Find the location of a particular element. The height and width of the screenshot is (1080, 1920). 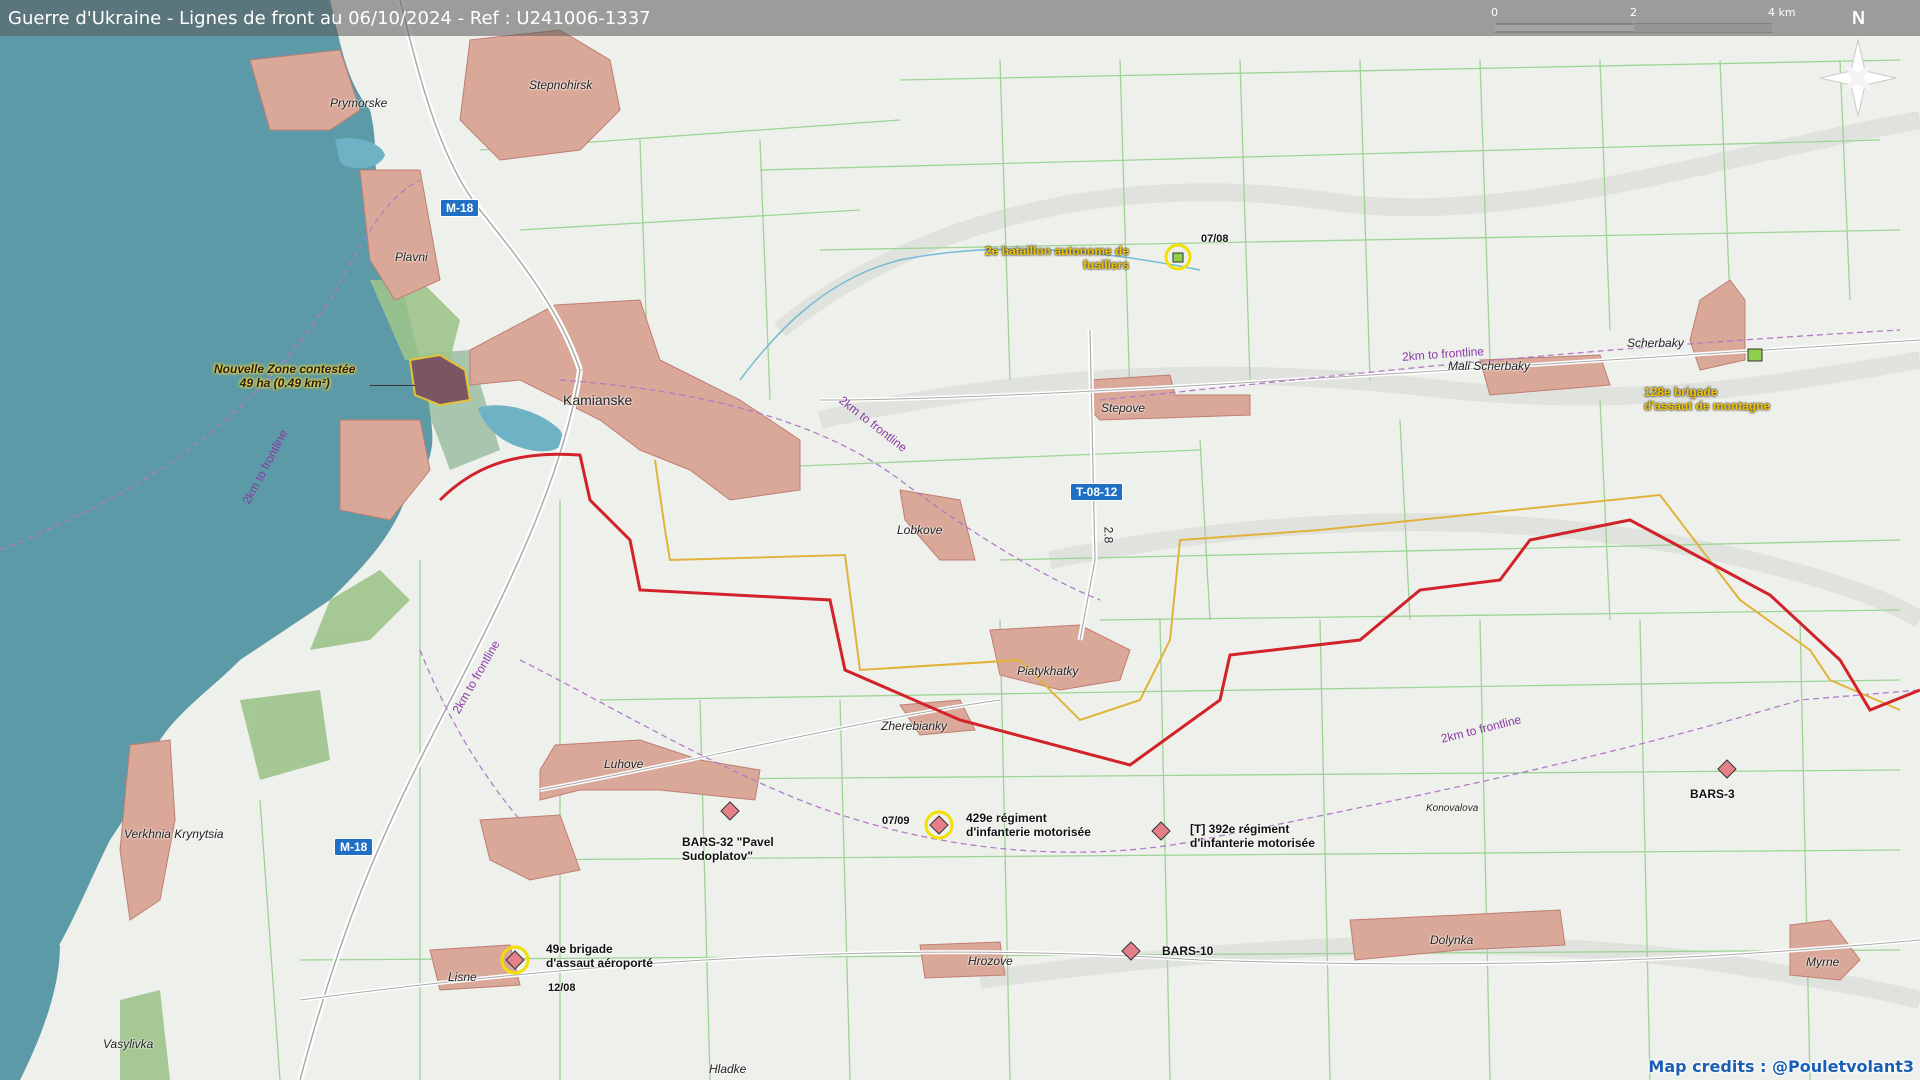

unit-bars3-line1: BARS-3 is located at coordinates (1712, 794).